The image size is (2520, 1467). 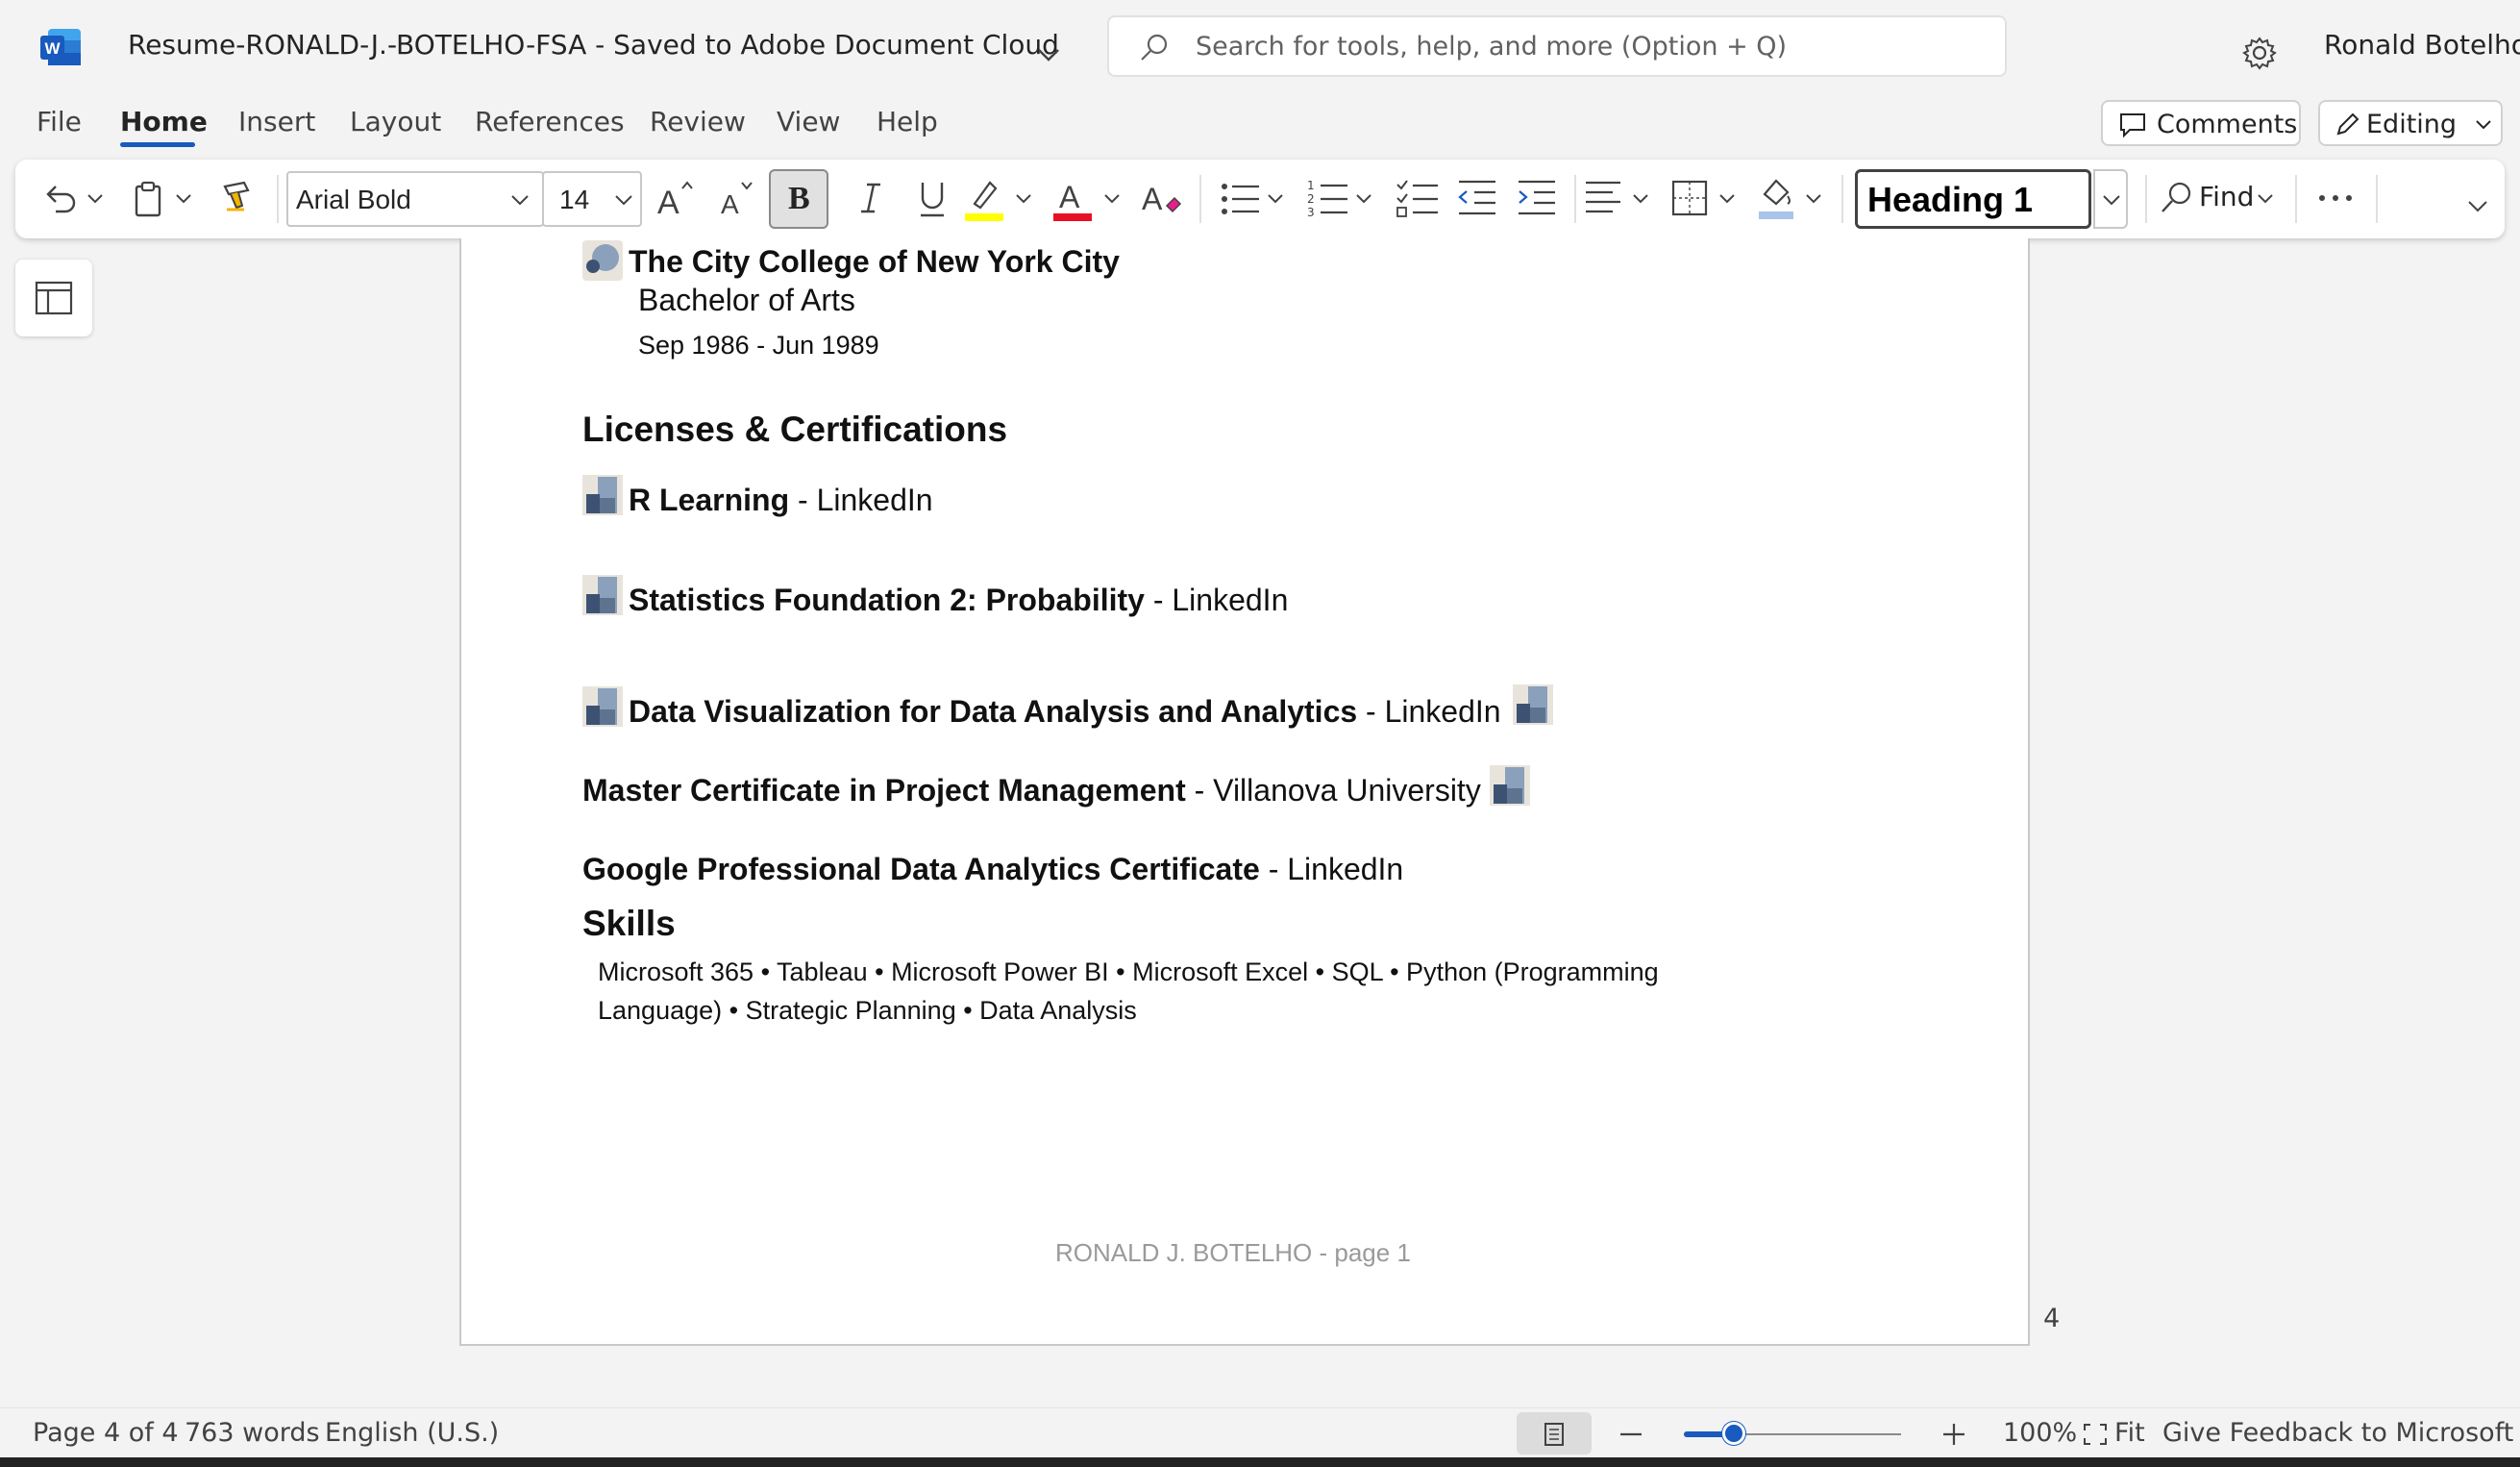 I want to click on cert-issuer: - LinkedIn, so click(x=1429, y=711).